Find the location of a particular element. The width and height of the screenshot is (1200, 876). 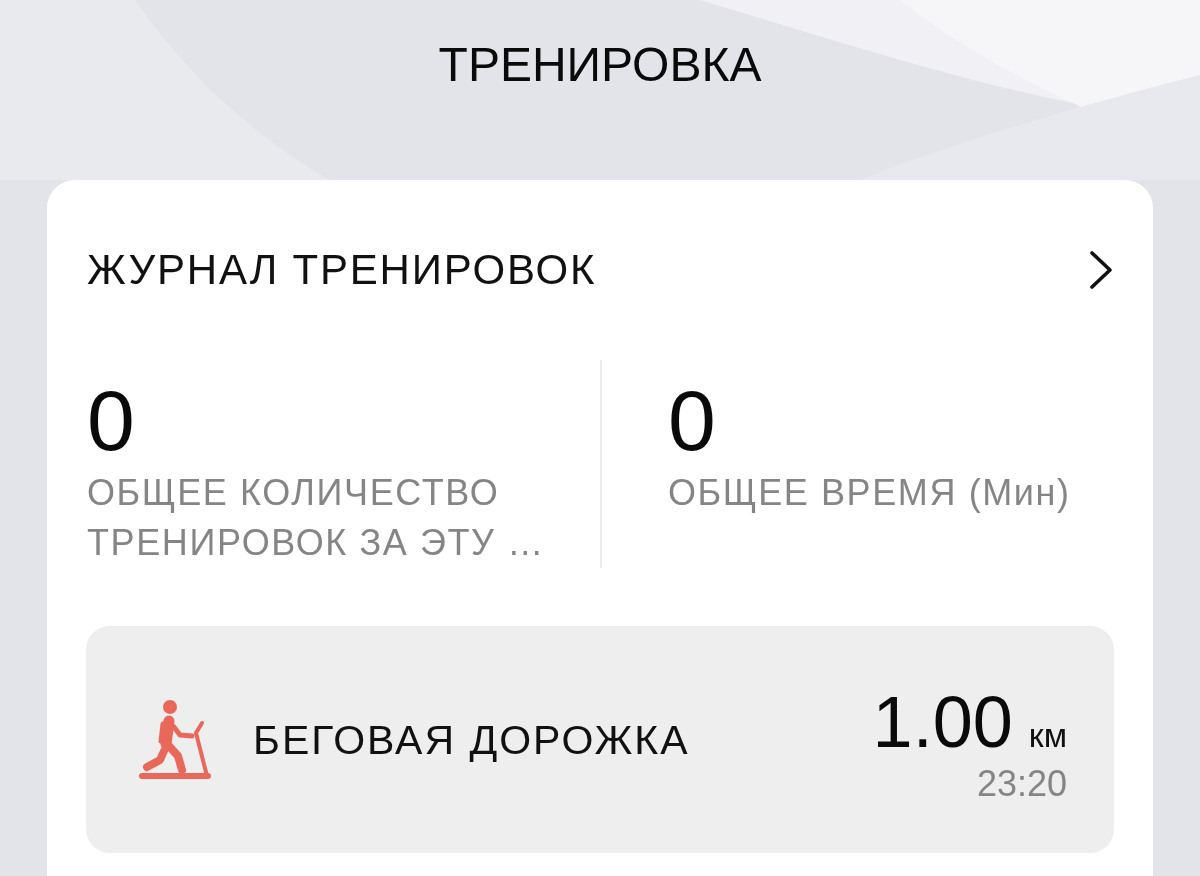

activity-name: БЕГОВАЯ ДОРОЖКА is located at coordinates (471, 740).